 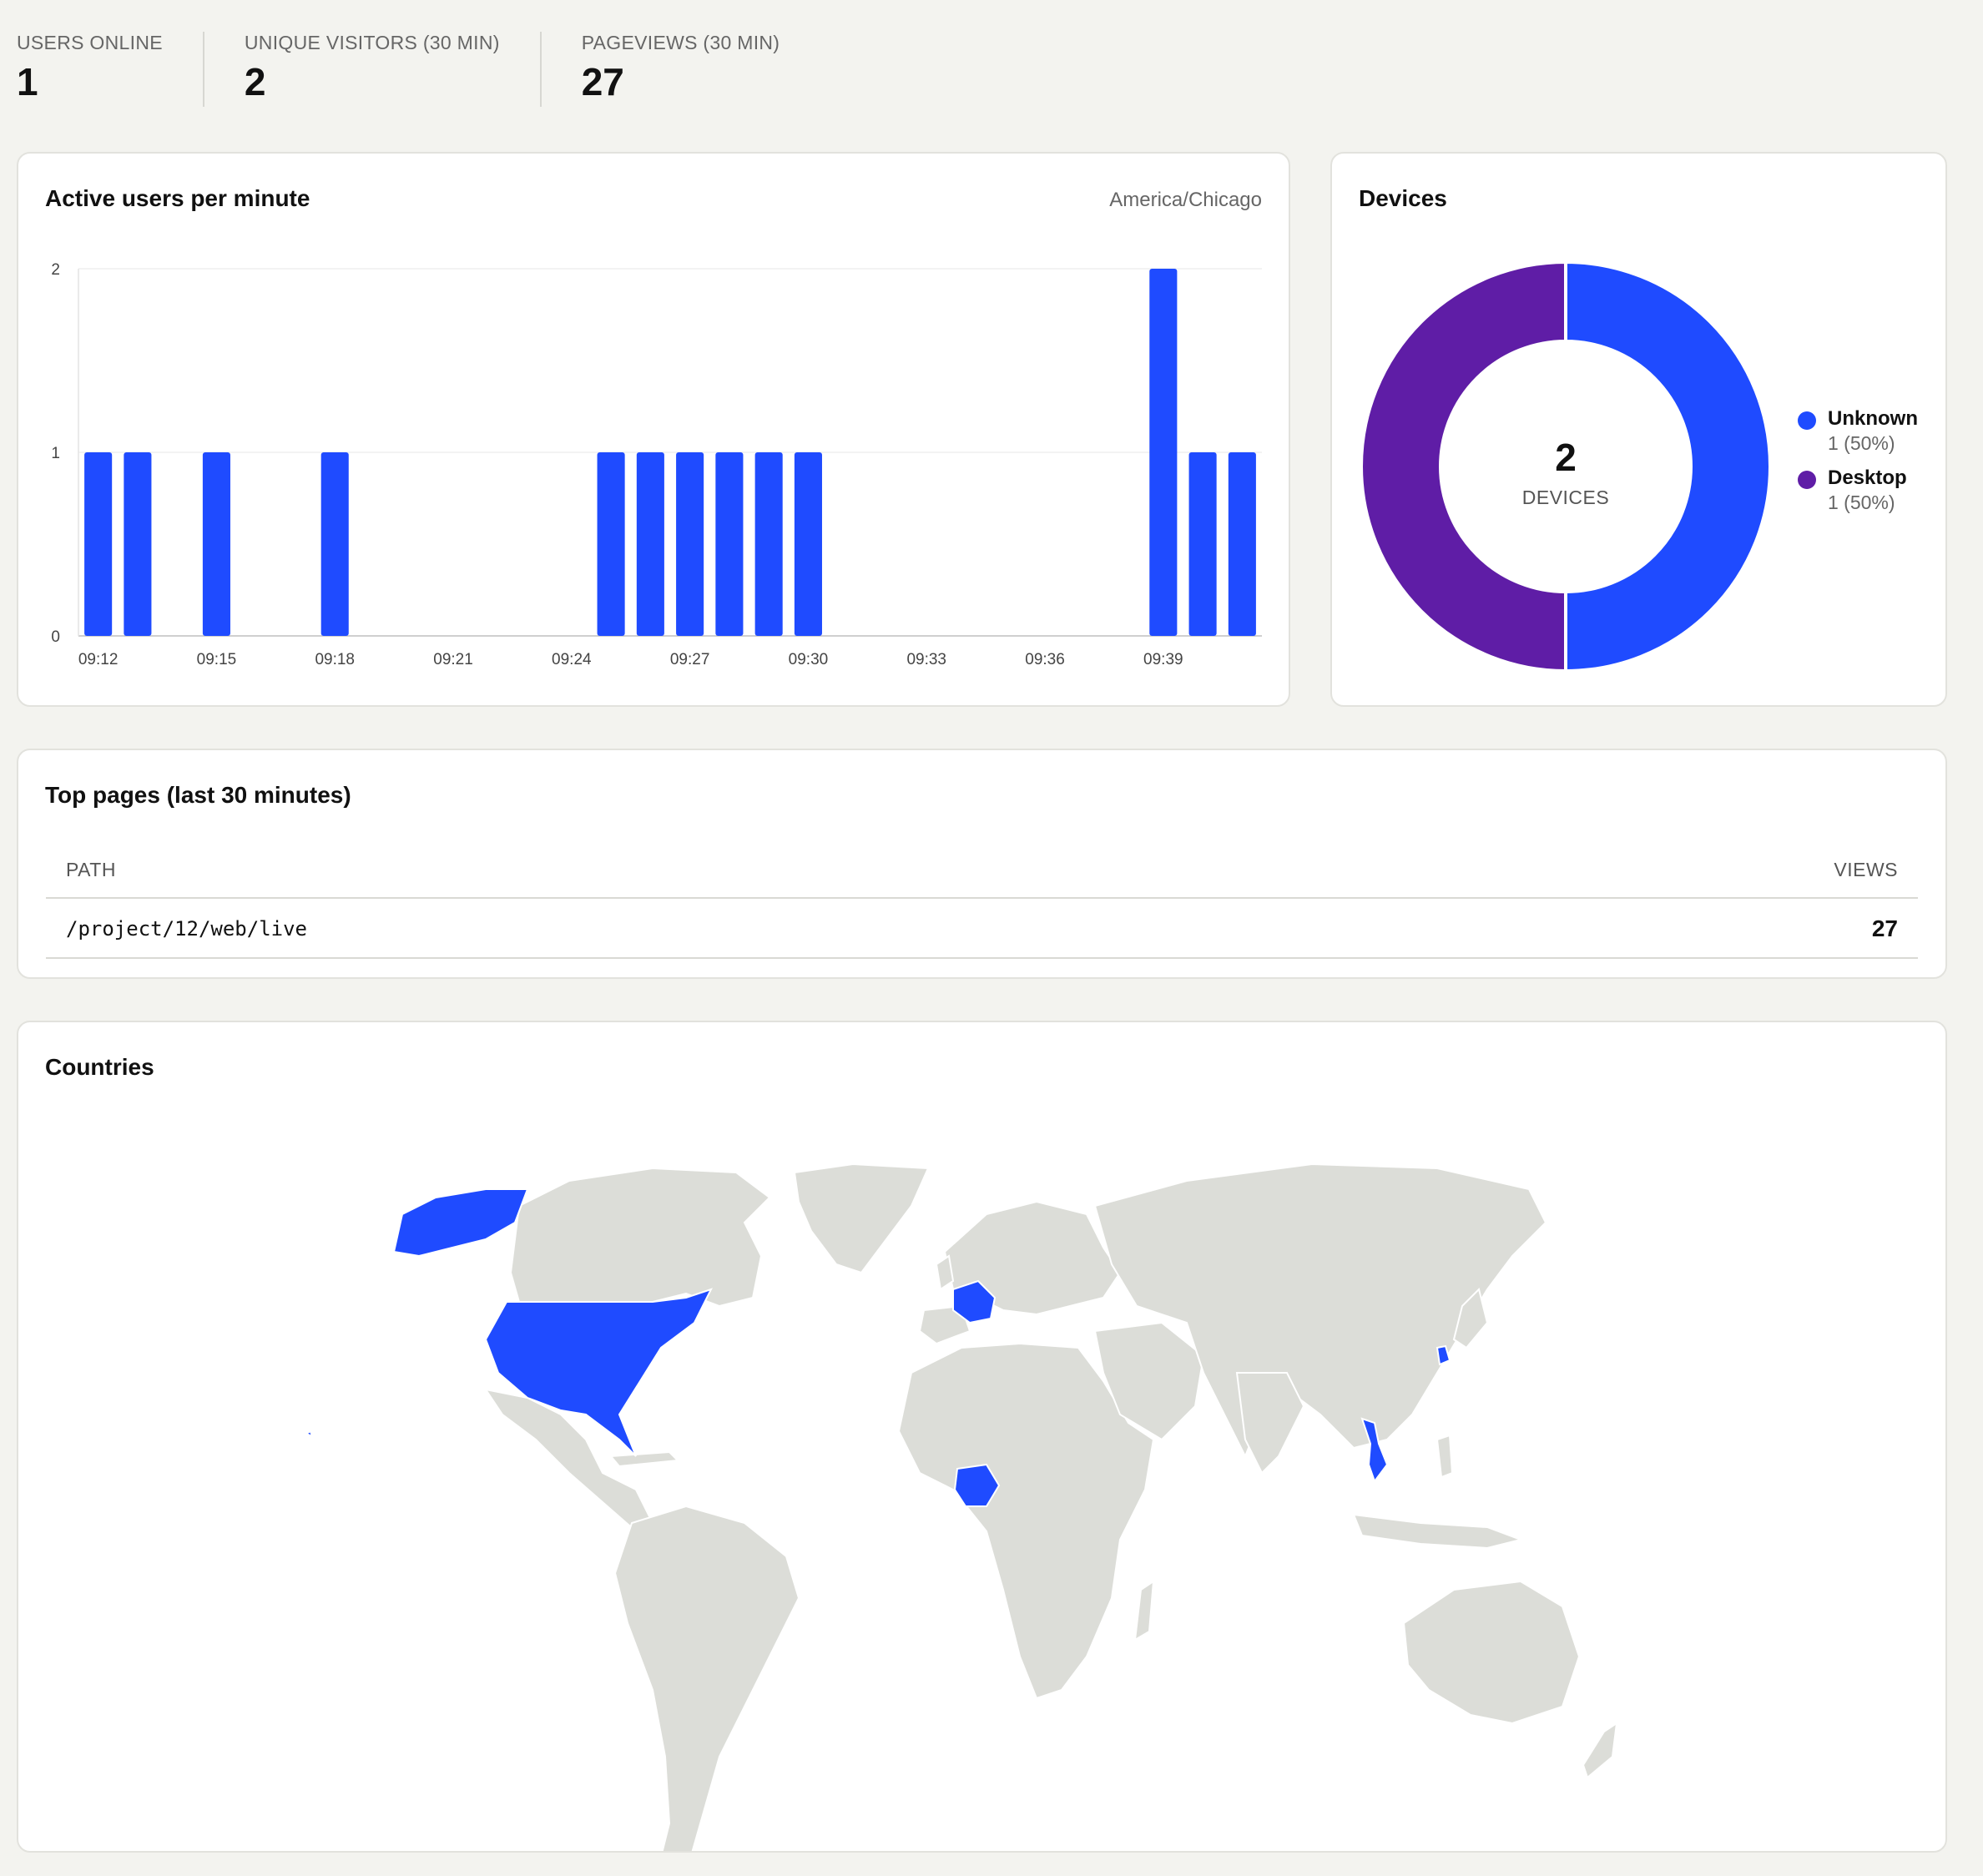 I want to click on legend-item-unknown: Unknown 1 (50%), so click(x=1858, y=431).